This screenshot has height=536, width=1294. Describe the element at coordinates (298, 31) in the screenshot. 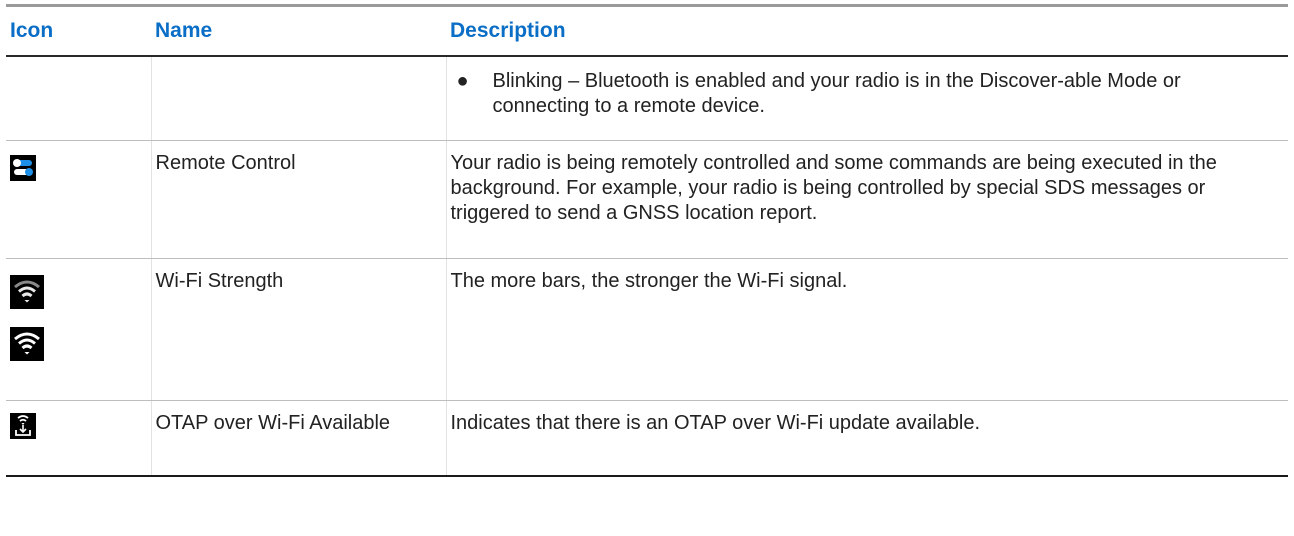

I see `column-header-name: Name` at that location.